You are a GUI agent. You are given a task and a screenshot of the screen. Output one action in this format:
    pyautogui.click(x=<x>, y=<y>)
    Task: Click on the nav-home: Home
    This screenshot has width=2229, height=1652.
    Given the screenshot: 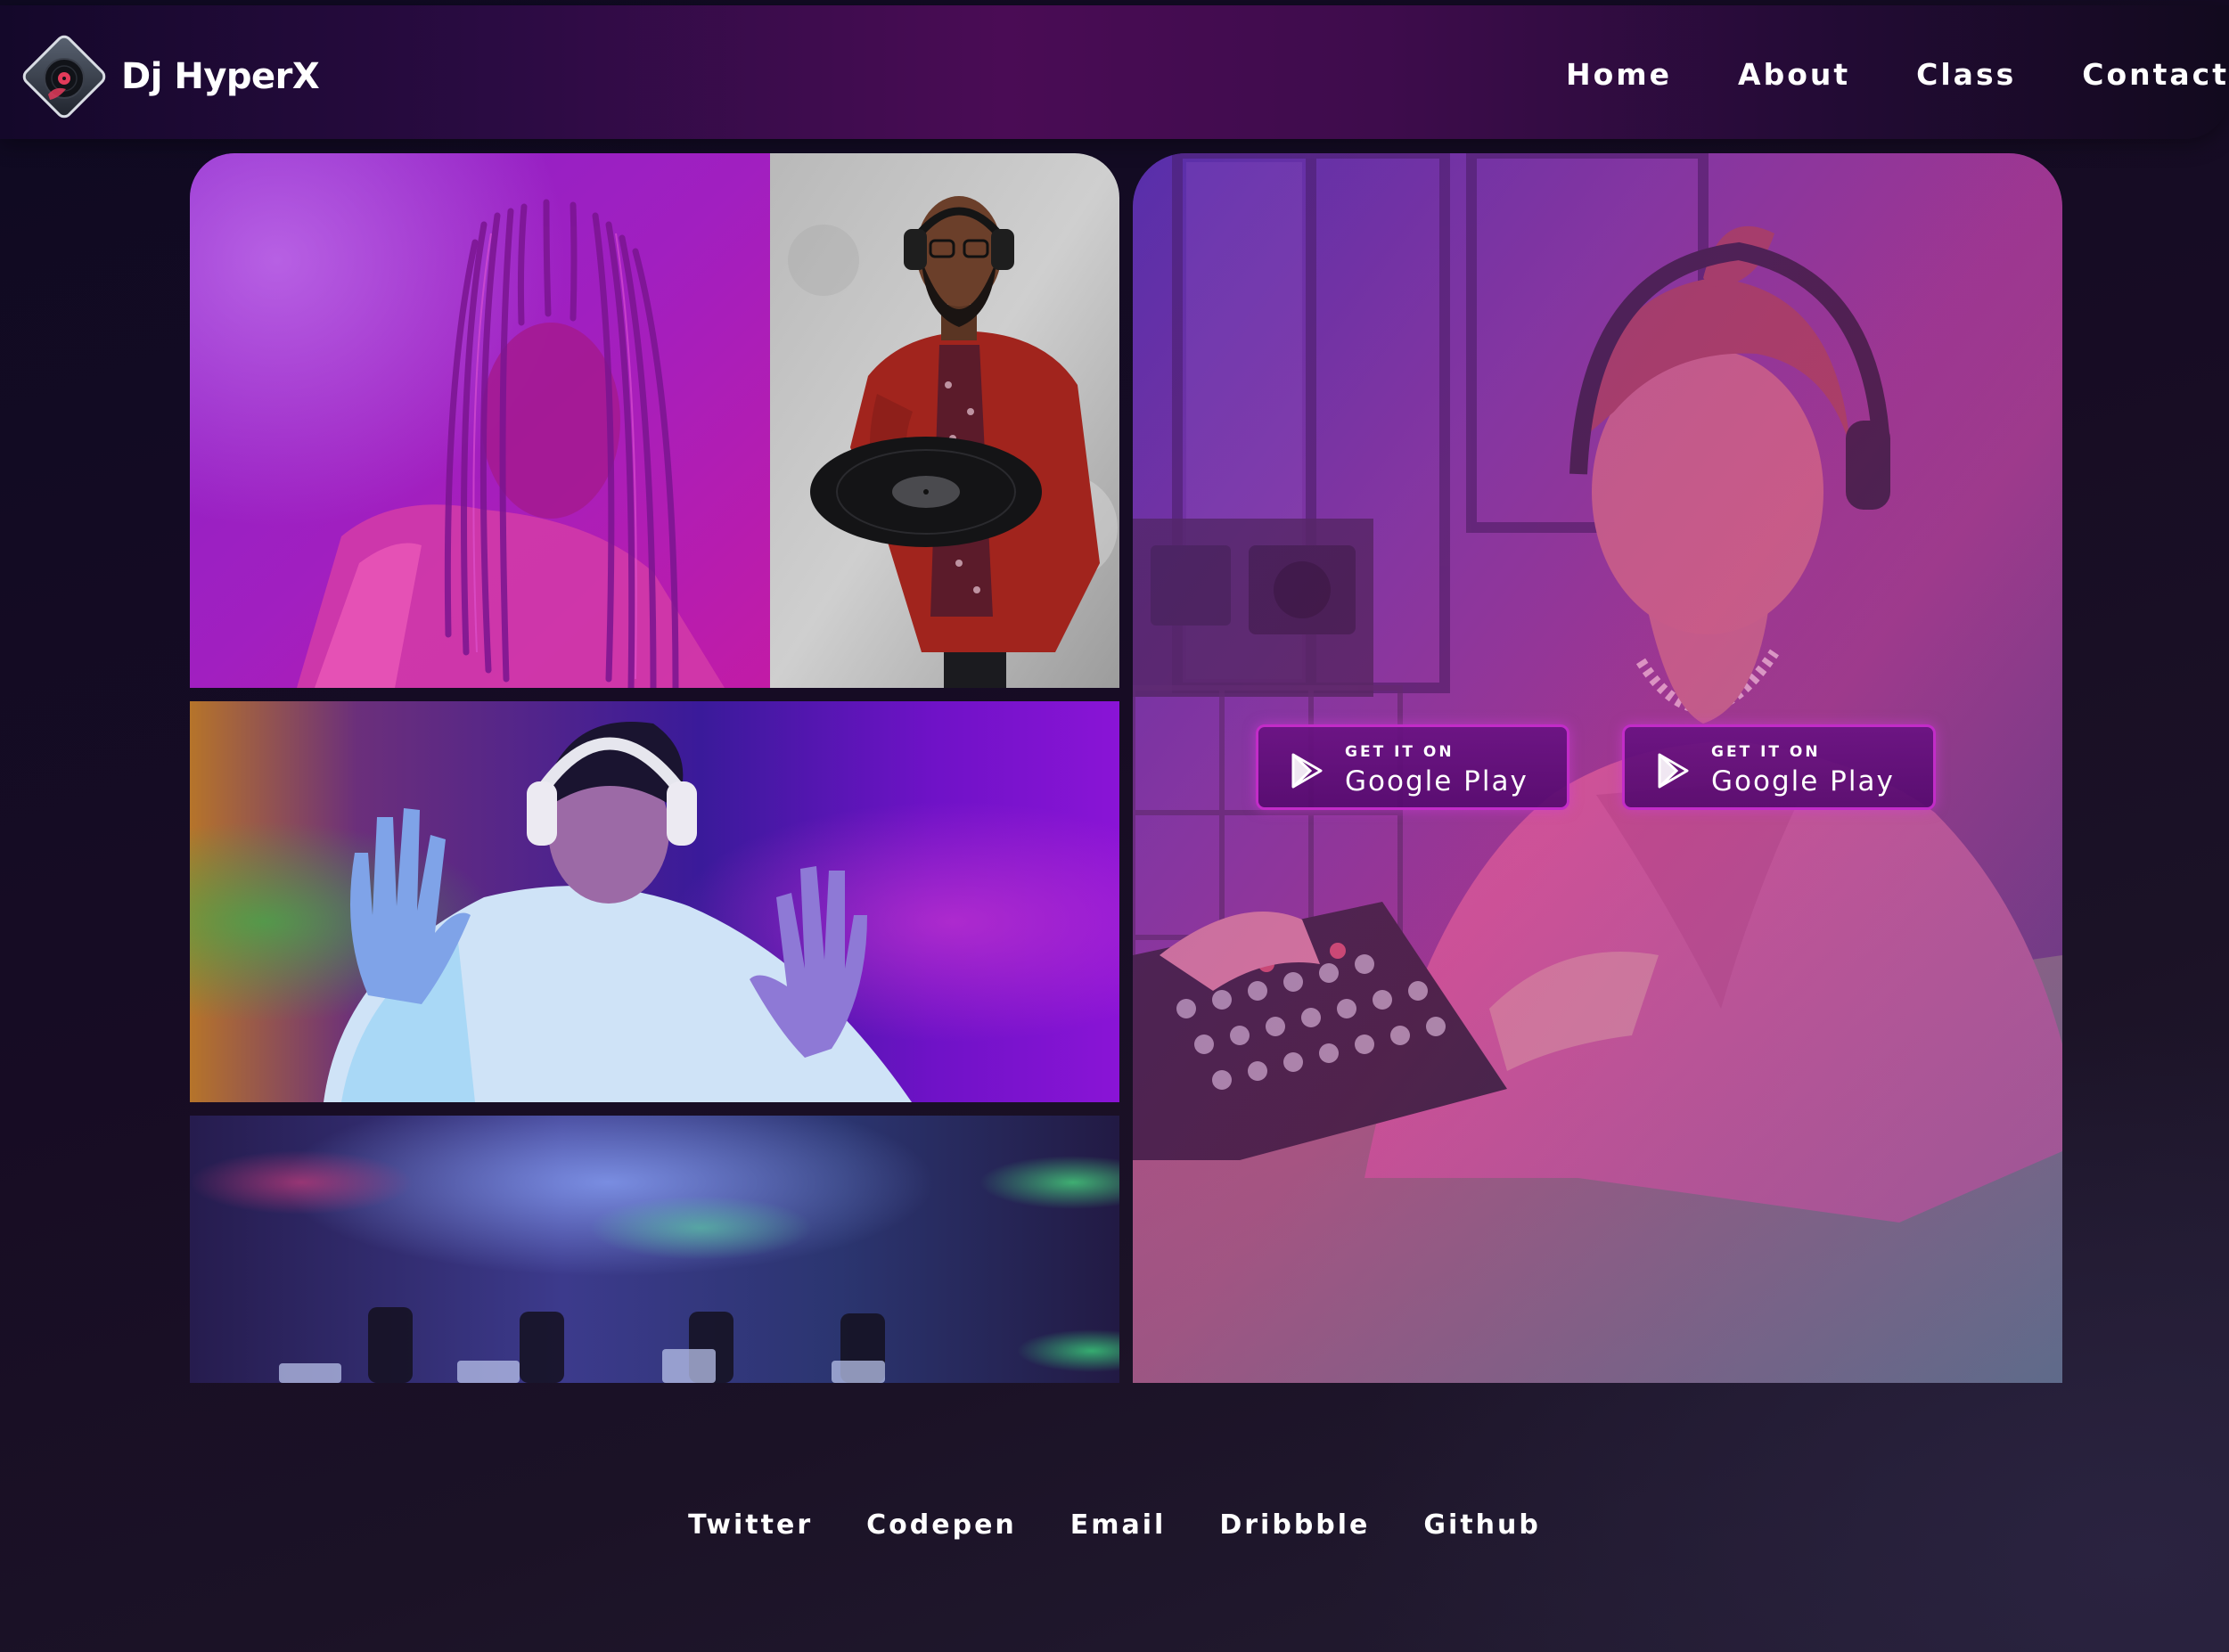 What is the action you would take?
    pyautogui.click(x=1619, y=74)
    